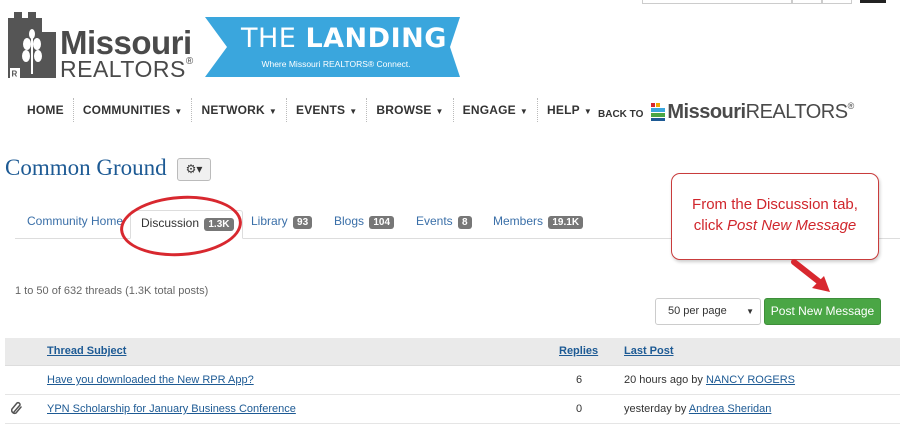  I want to click on tab-community-home: Community Home, so click(75, 221).